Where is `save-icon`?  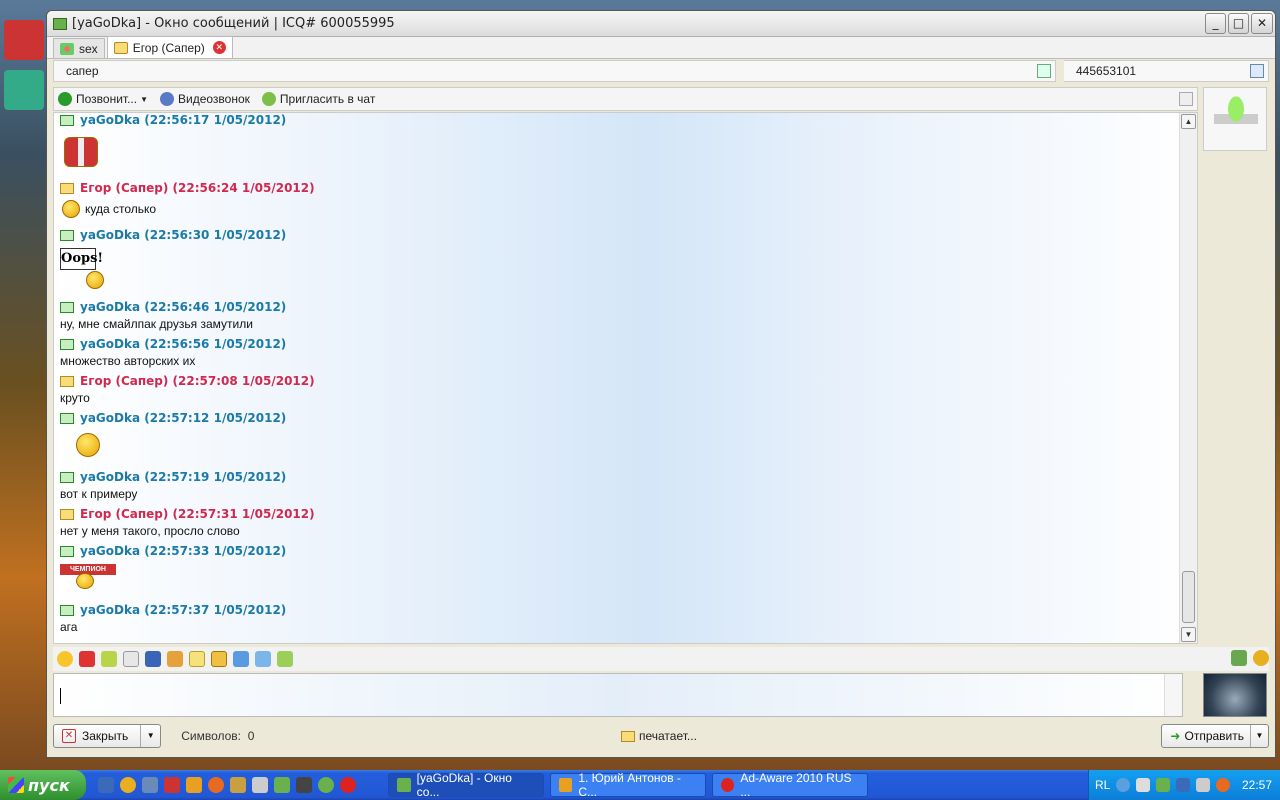 save-icon is located at coordinates (153, 659).